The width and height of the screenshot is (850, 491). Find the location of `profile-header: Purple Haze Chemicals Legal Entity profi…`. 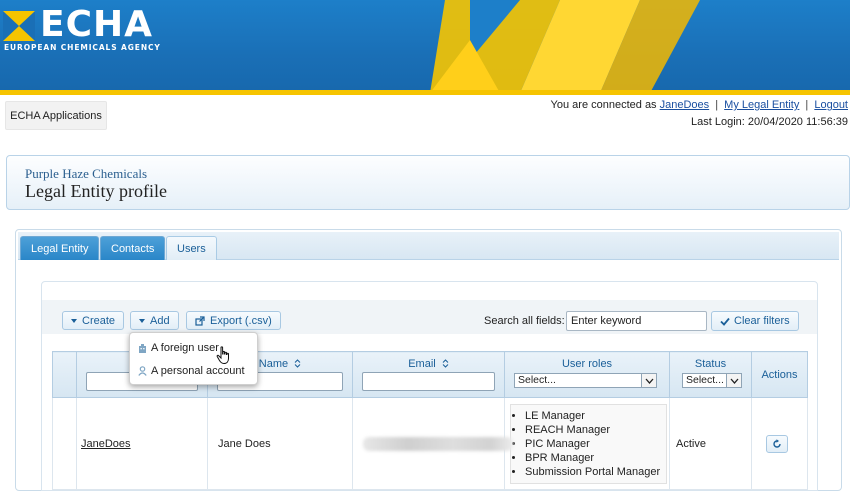

profile-header: Purple Haze Chemicals Legal Entity profi… is located at coordinates (428, 182).